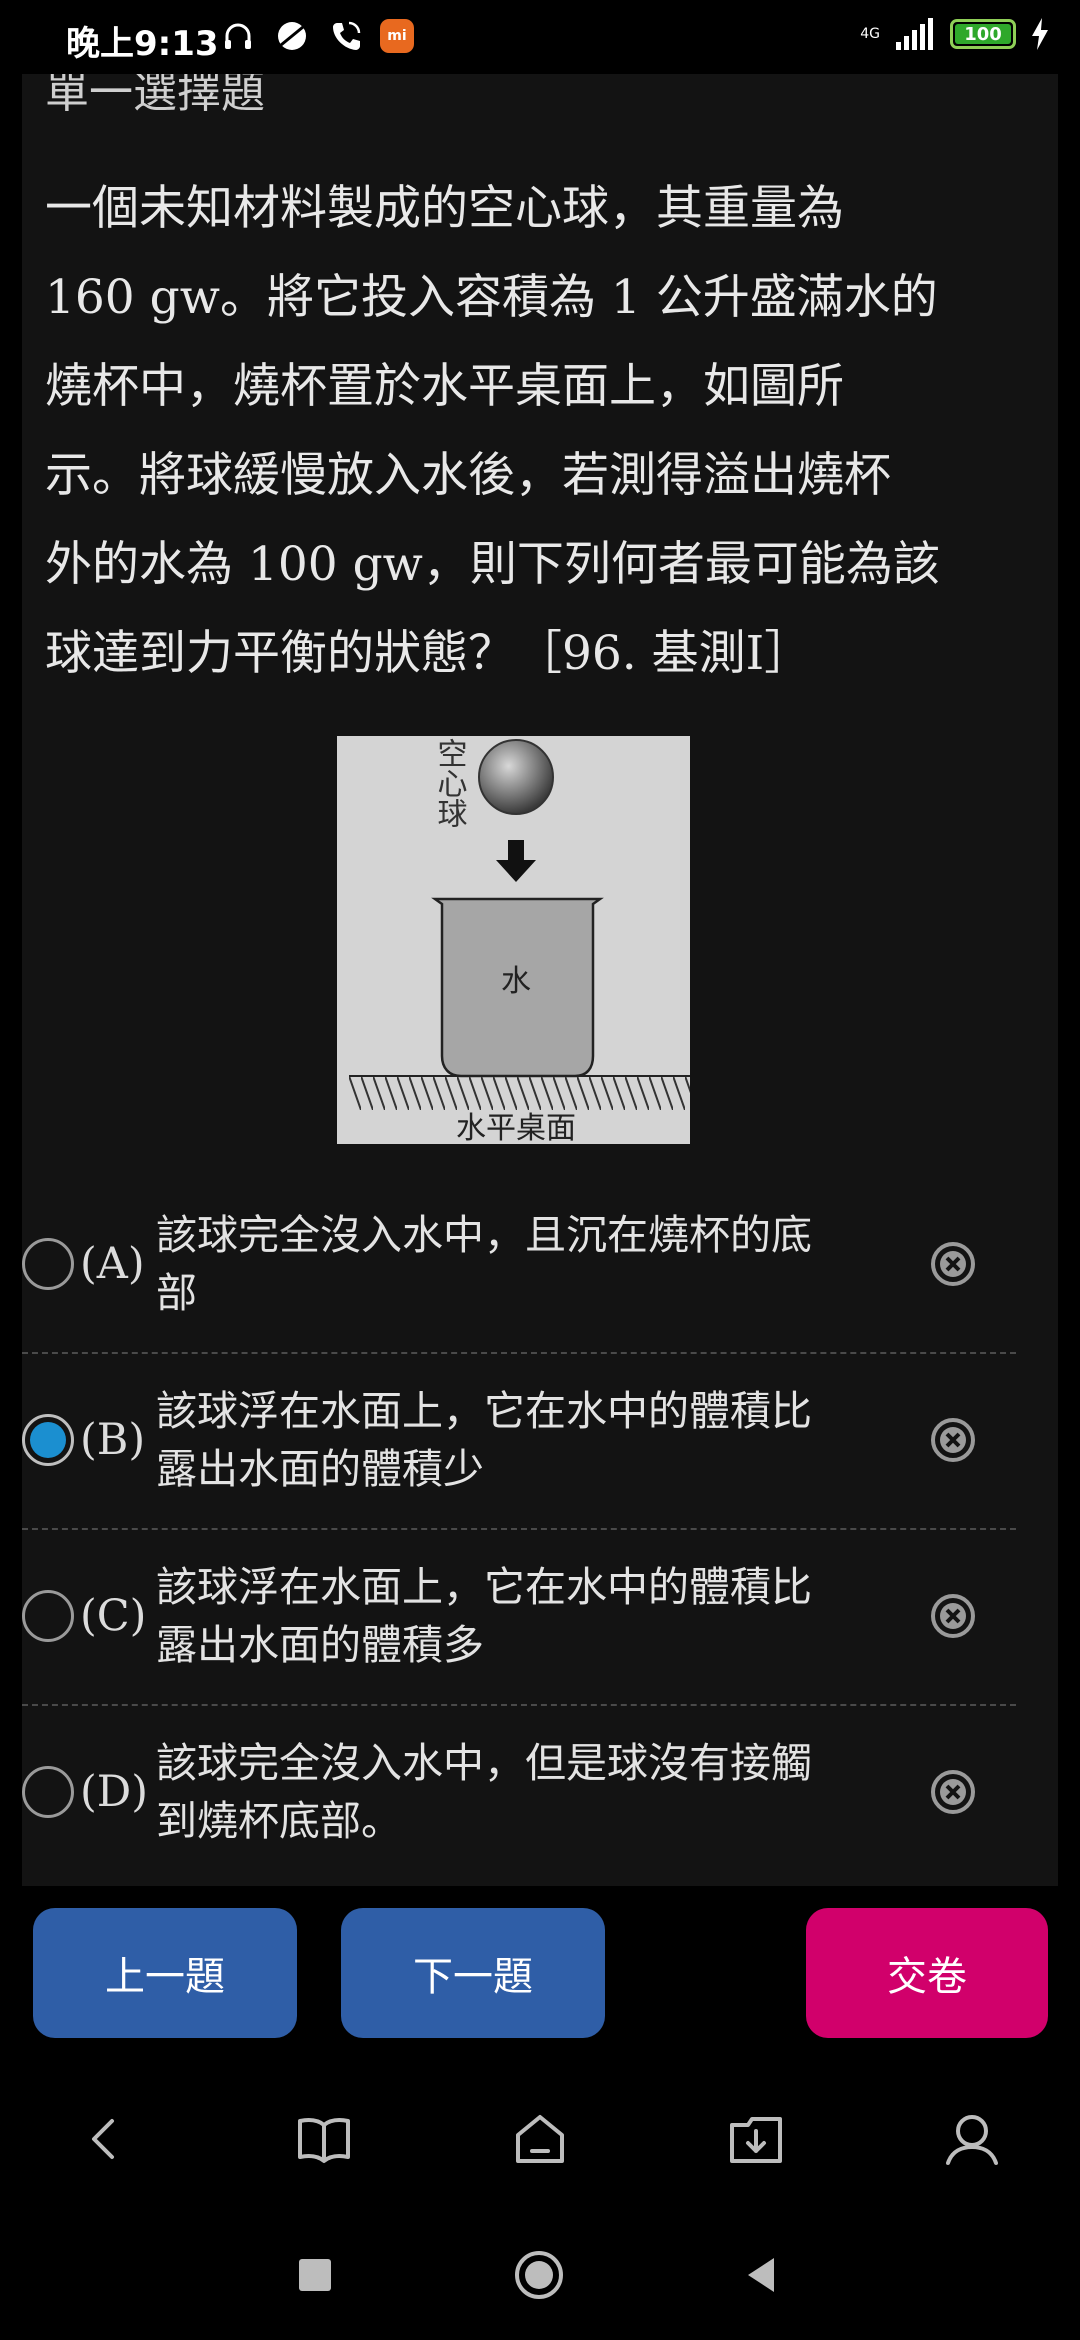  What do you see at coordinates (113, 1616) in the screenshot?
I see `option-letter: (C)` at bounding box center [113, 1616].